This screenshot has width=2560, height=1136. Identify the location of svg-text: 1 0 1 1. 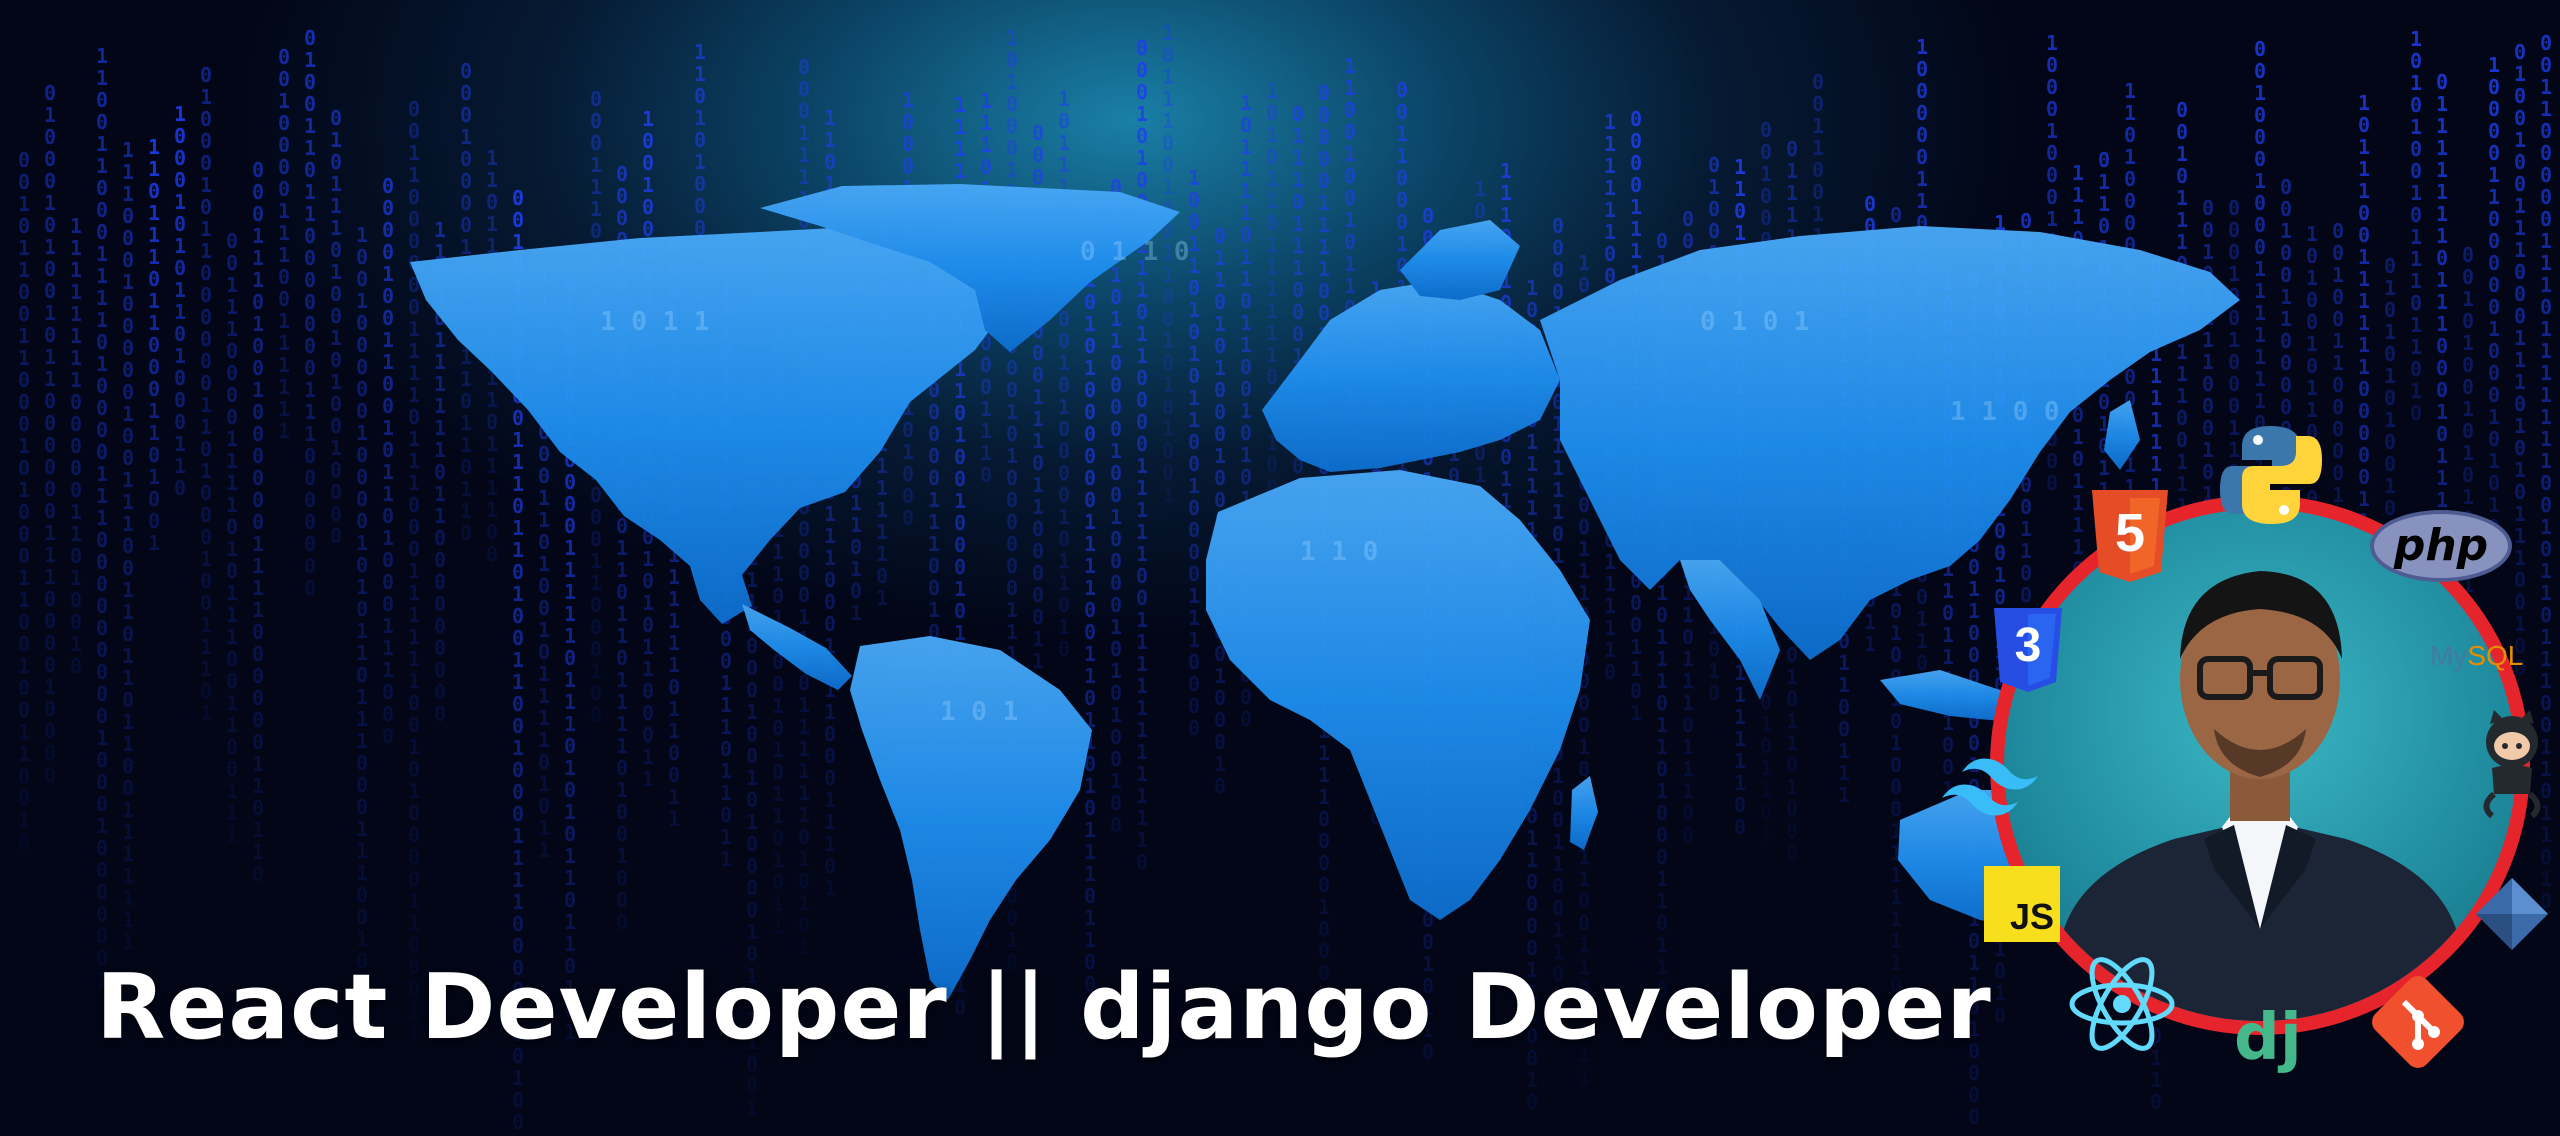
(655, 322).